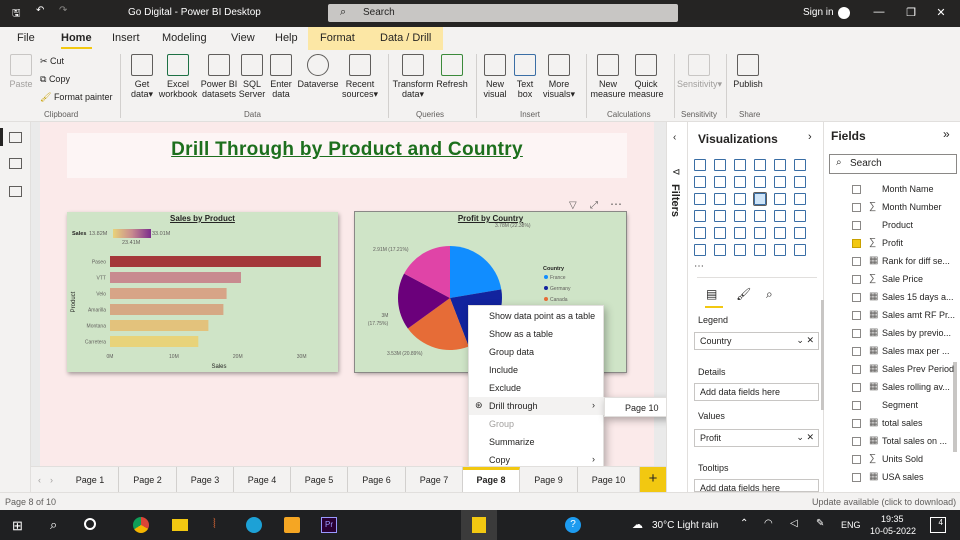 This screenshot has height=540, width=960. What do you see at coordinates (890, 191) in the screenshot?
I see `field-item: Month Name` at bounding box center [890, 191].